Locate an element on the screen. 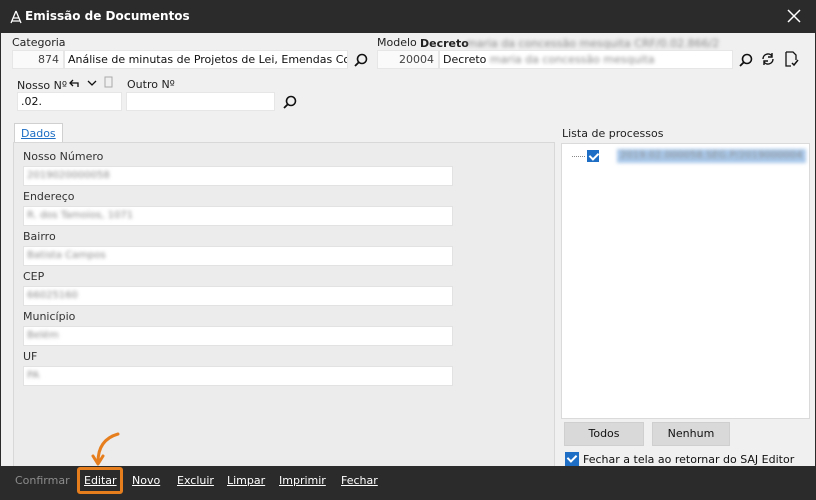 The width and height of the screenshot is (816, 500). todos-button: Todos is located at coordinates (604, 434).